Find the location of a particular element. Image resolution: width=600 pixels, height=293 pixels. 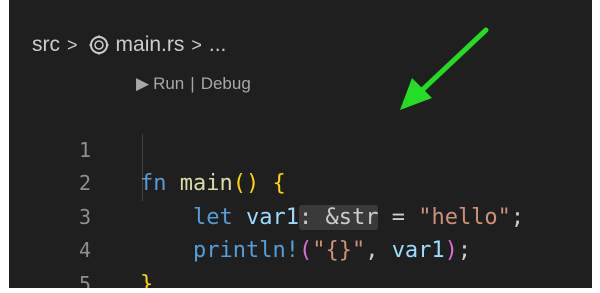

rust-gear-icon is located at coordinates (99, 45).